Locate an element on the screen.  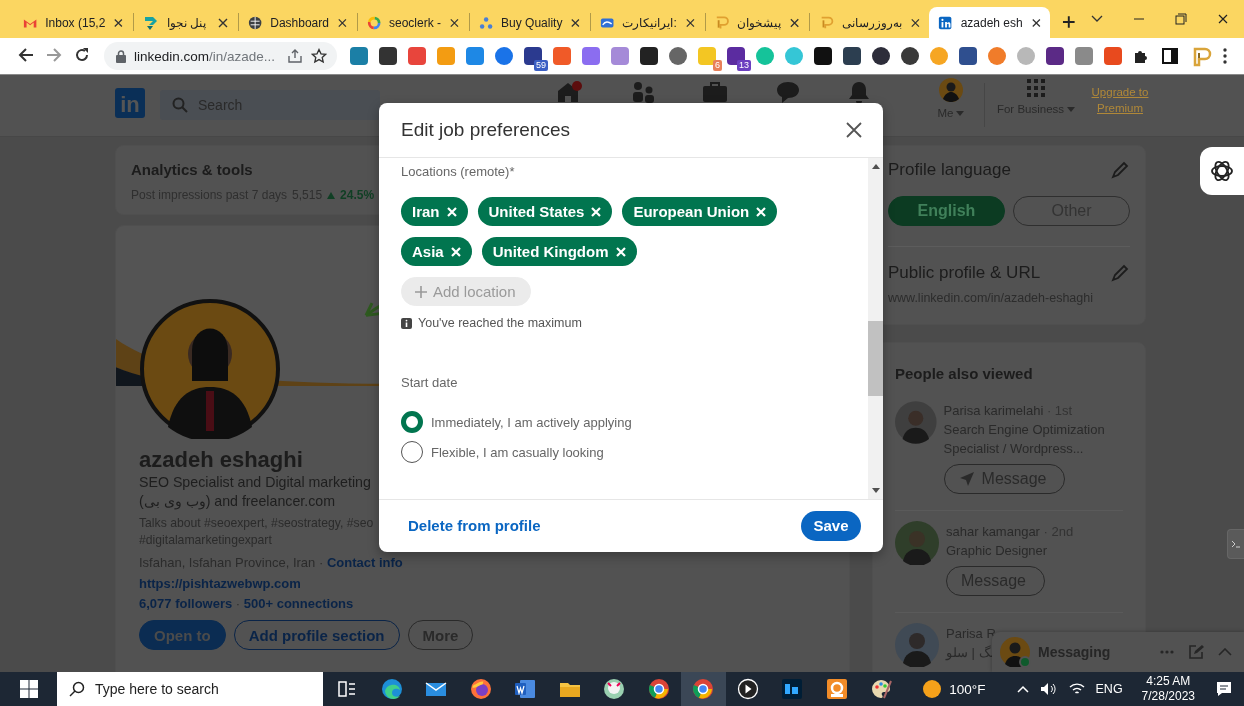
speaker-icon is located at coordinates (1048, 689).